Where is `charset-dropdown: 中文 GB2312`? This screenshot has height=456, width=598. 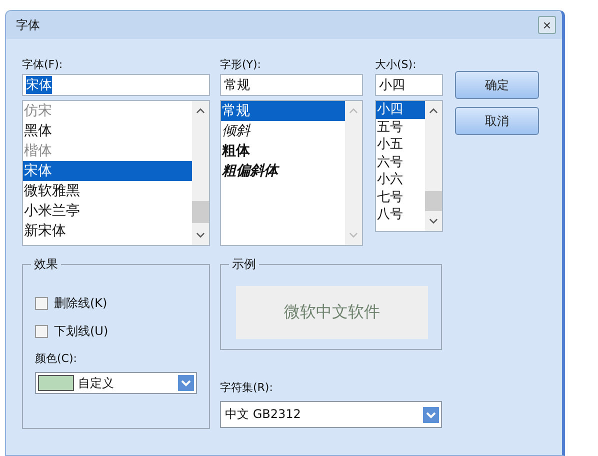
charset-dropdown: 中文 GB2312 is located at coordinates (331, 414).